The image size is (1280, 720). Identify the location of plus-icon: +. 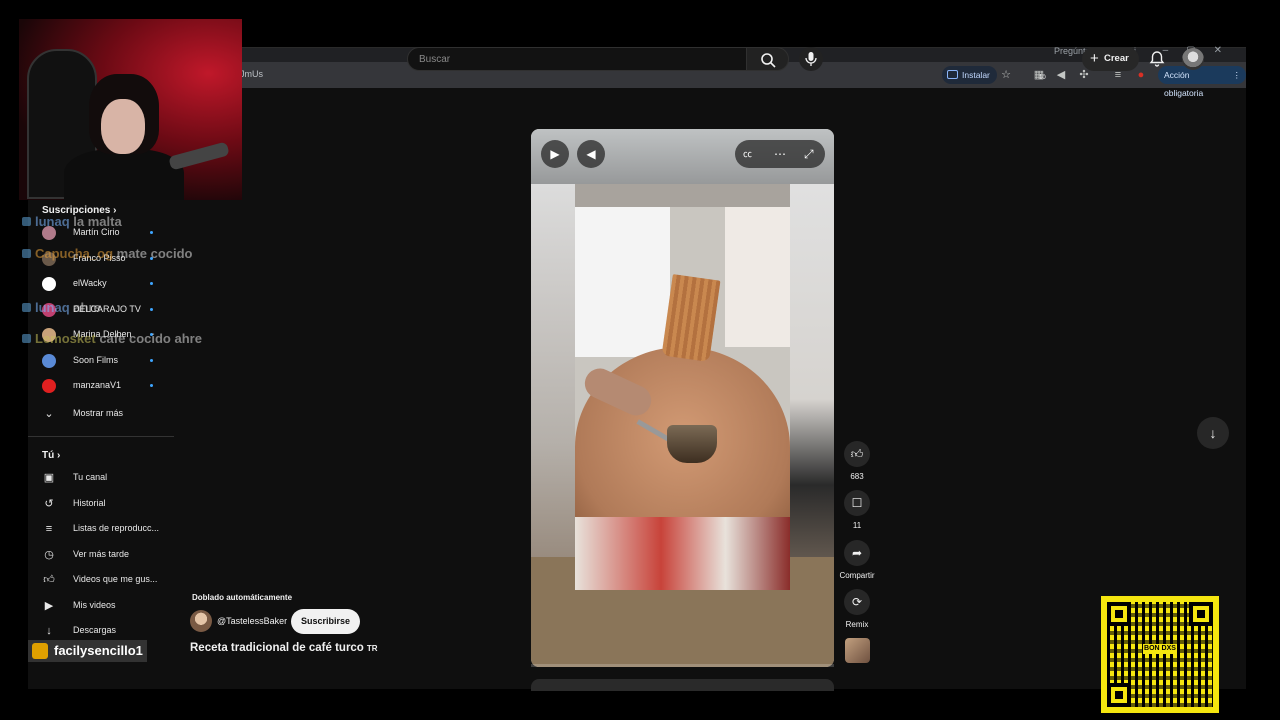
(1094, 58).